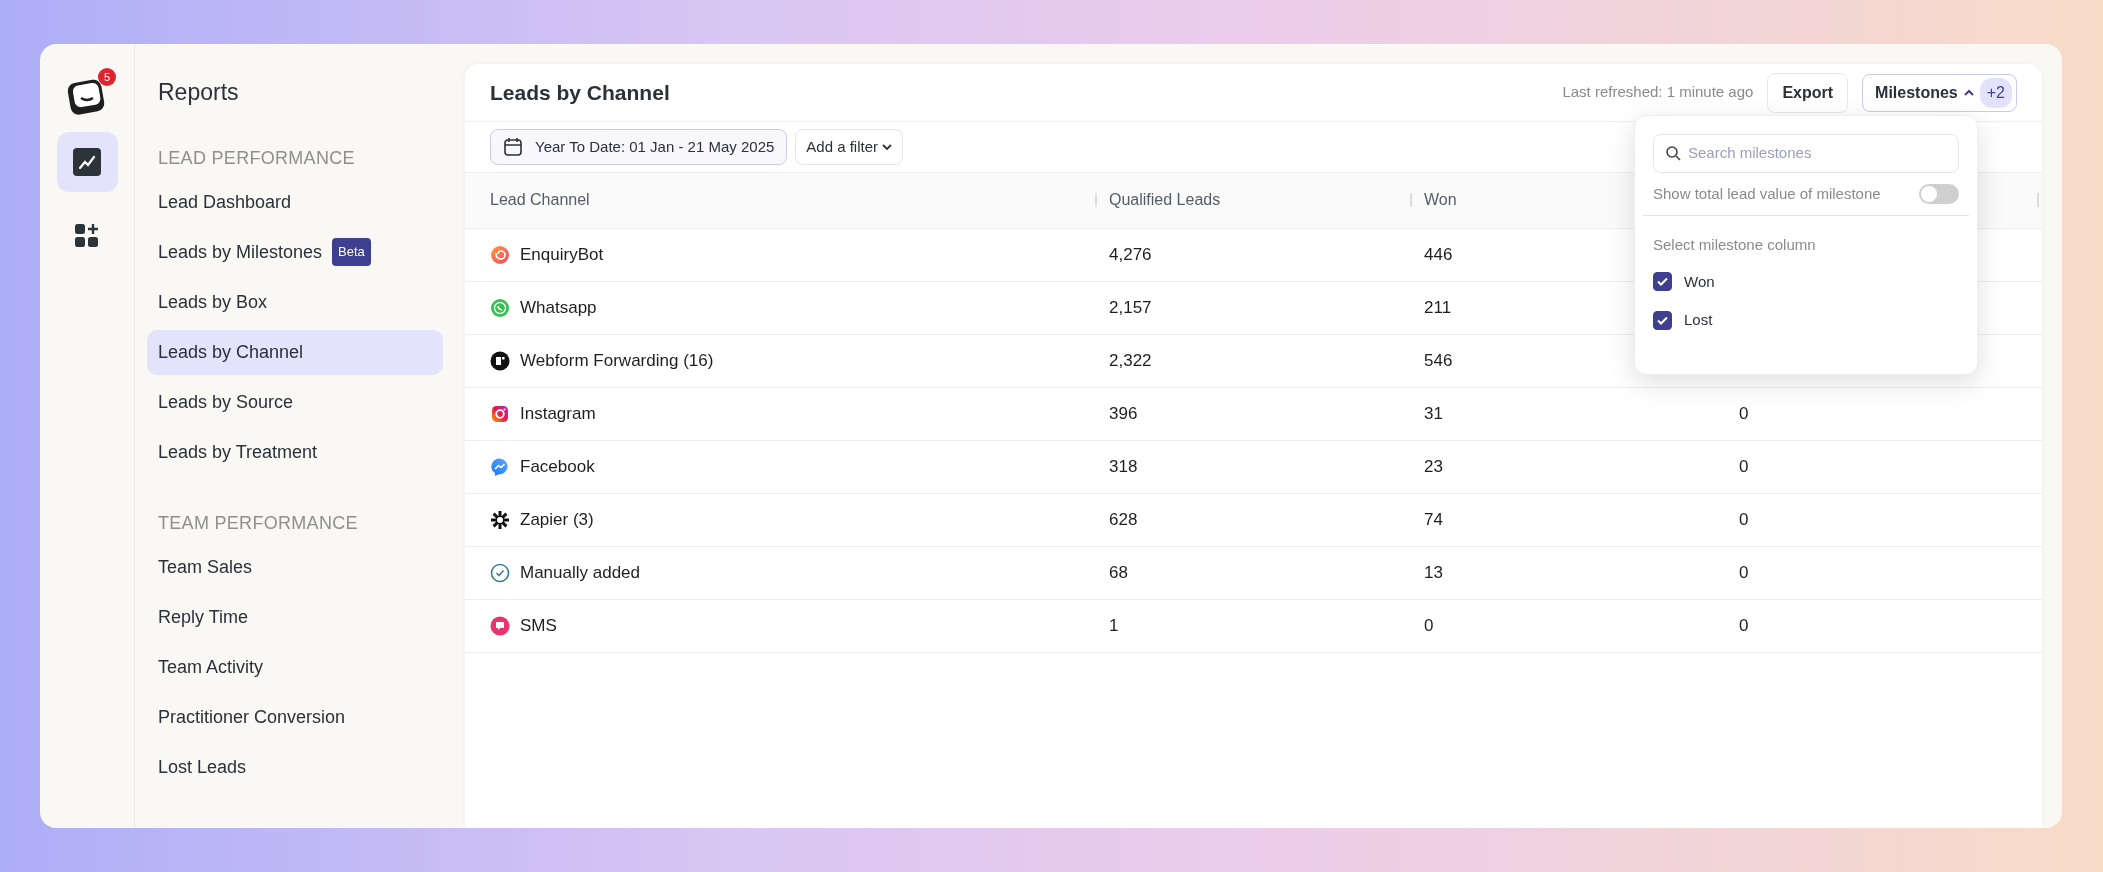 This screenshot has height=872, width=2103. What do you see at coordinates (295, 767) in the screenshot?
I see `sidebar-item: Lost Leads` at bounding box center [295, 767].